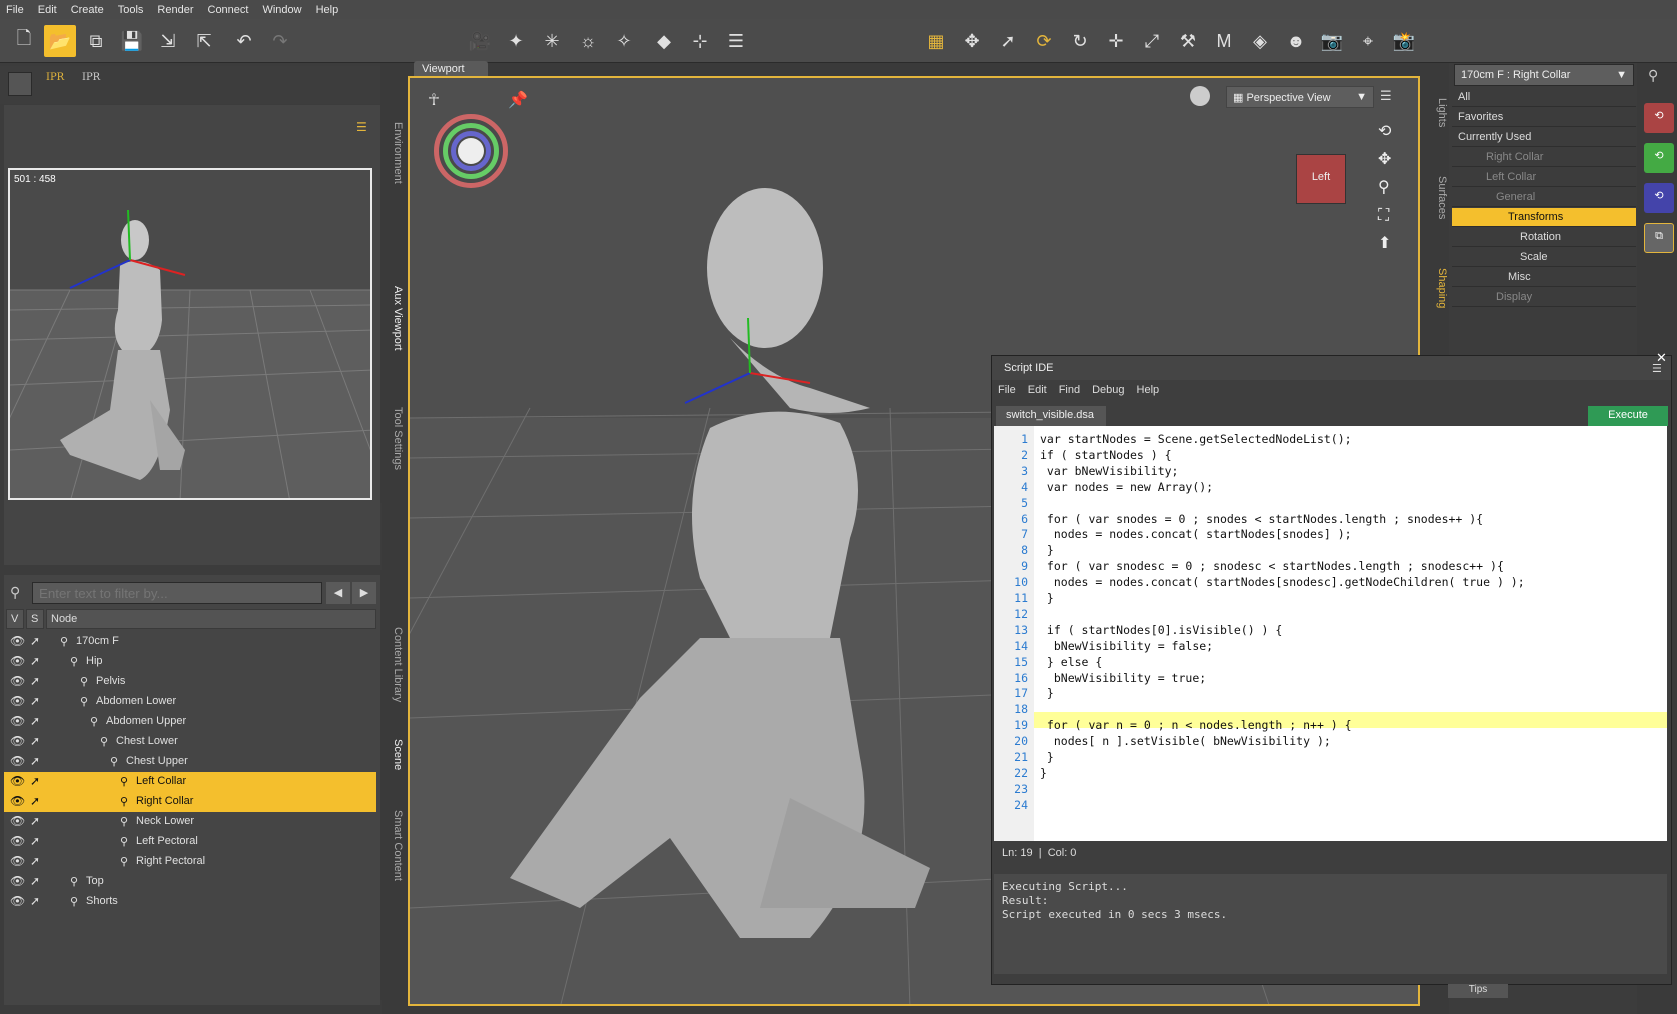 Image resolution: width=1677 pixels, height=1014 pixels. I want to click on grid-icon: ▦, so click(936, 41).